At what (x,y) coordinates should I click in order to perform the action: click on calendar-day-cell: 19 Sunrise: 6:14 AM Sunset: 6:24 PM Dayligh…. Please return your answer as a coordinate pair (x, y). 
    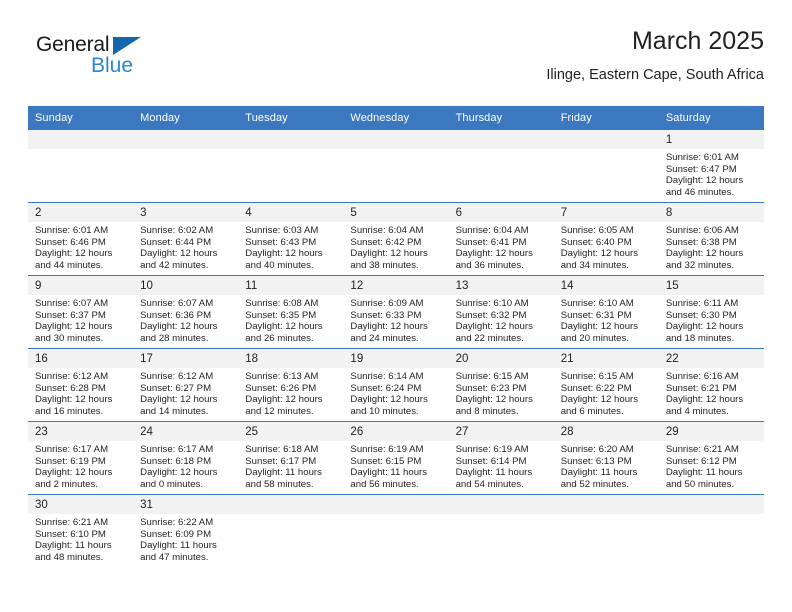
    Looking at the image, I should click on (396, 385).